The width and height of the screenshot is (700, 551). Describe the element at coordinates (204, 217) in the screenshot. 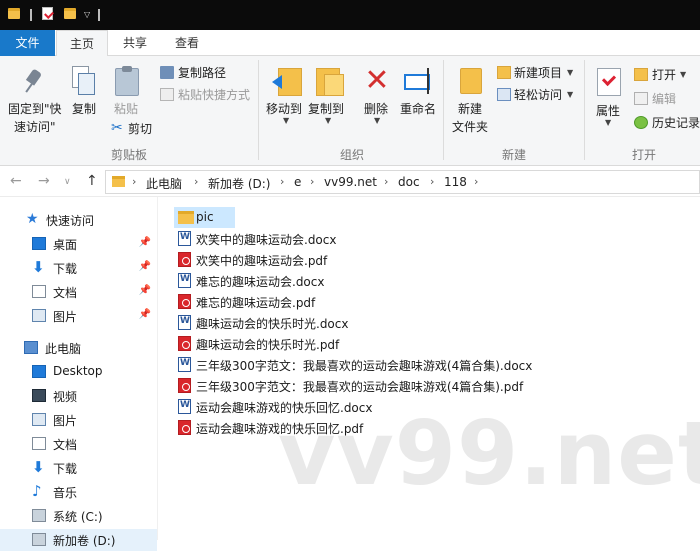

I see `file-row: pic` at that location.